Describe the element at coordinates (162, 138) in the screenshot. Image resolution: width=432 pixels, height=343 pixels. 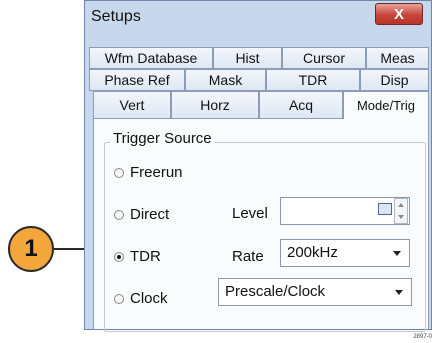
I see `trigger-source-label: Trigger Source` at that location.